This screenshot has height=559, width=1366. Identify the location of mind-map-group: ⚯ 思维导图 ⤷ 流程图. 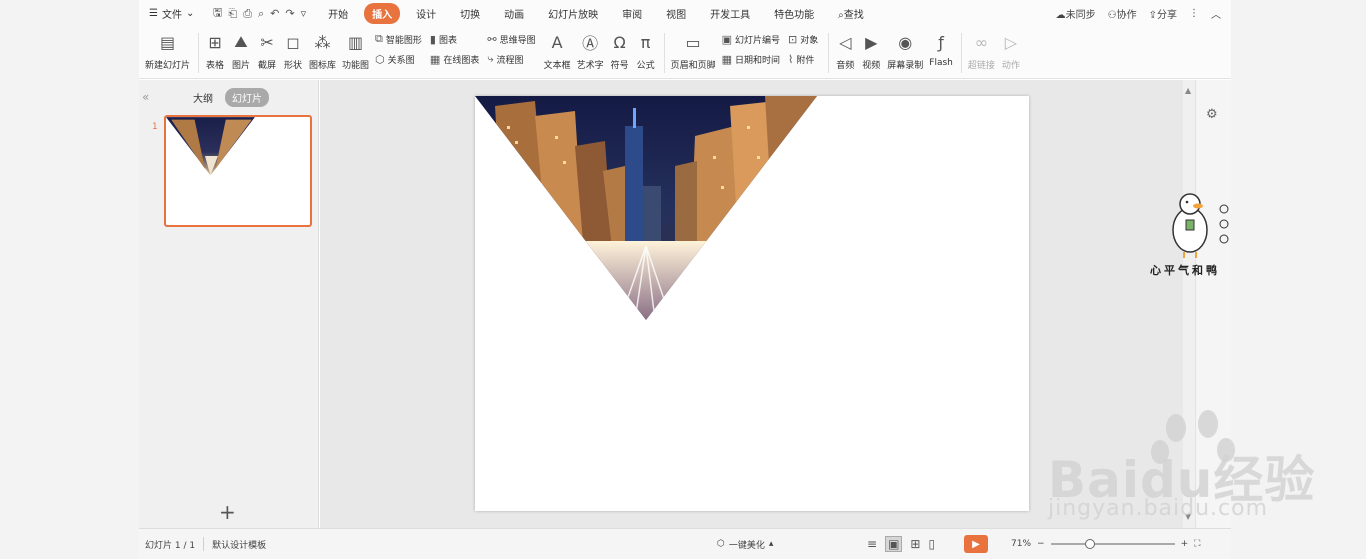
(511, 46).